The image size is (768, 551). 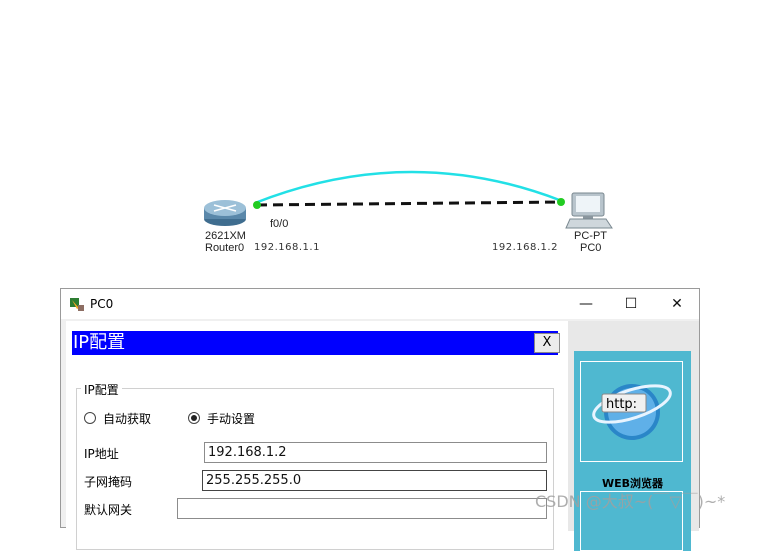 What do you see at coordinates (108, 510) in the screenshot?
I see `default-gateway-label: 默认网关` at bounding box center [108, 510].